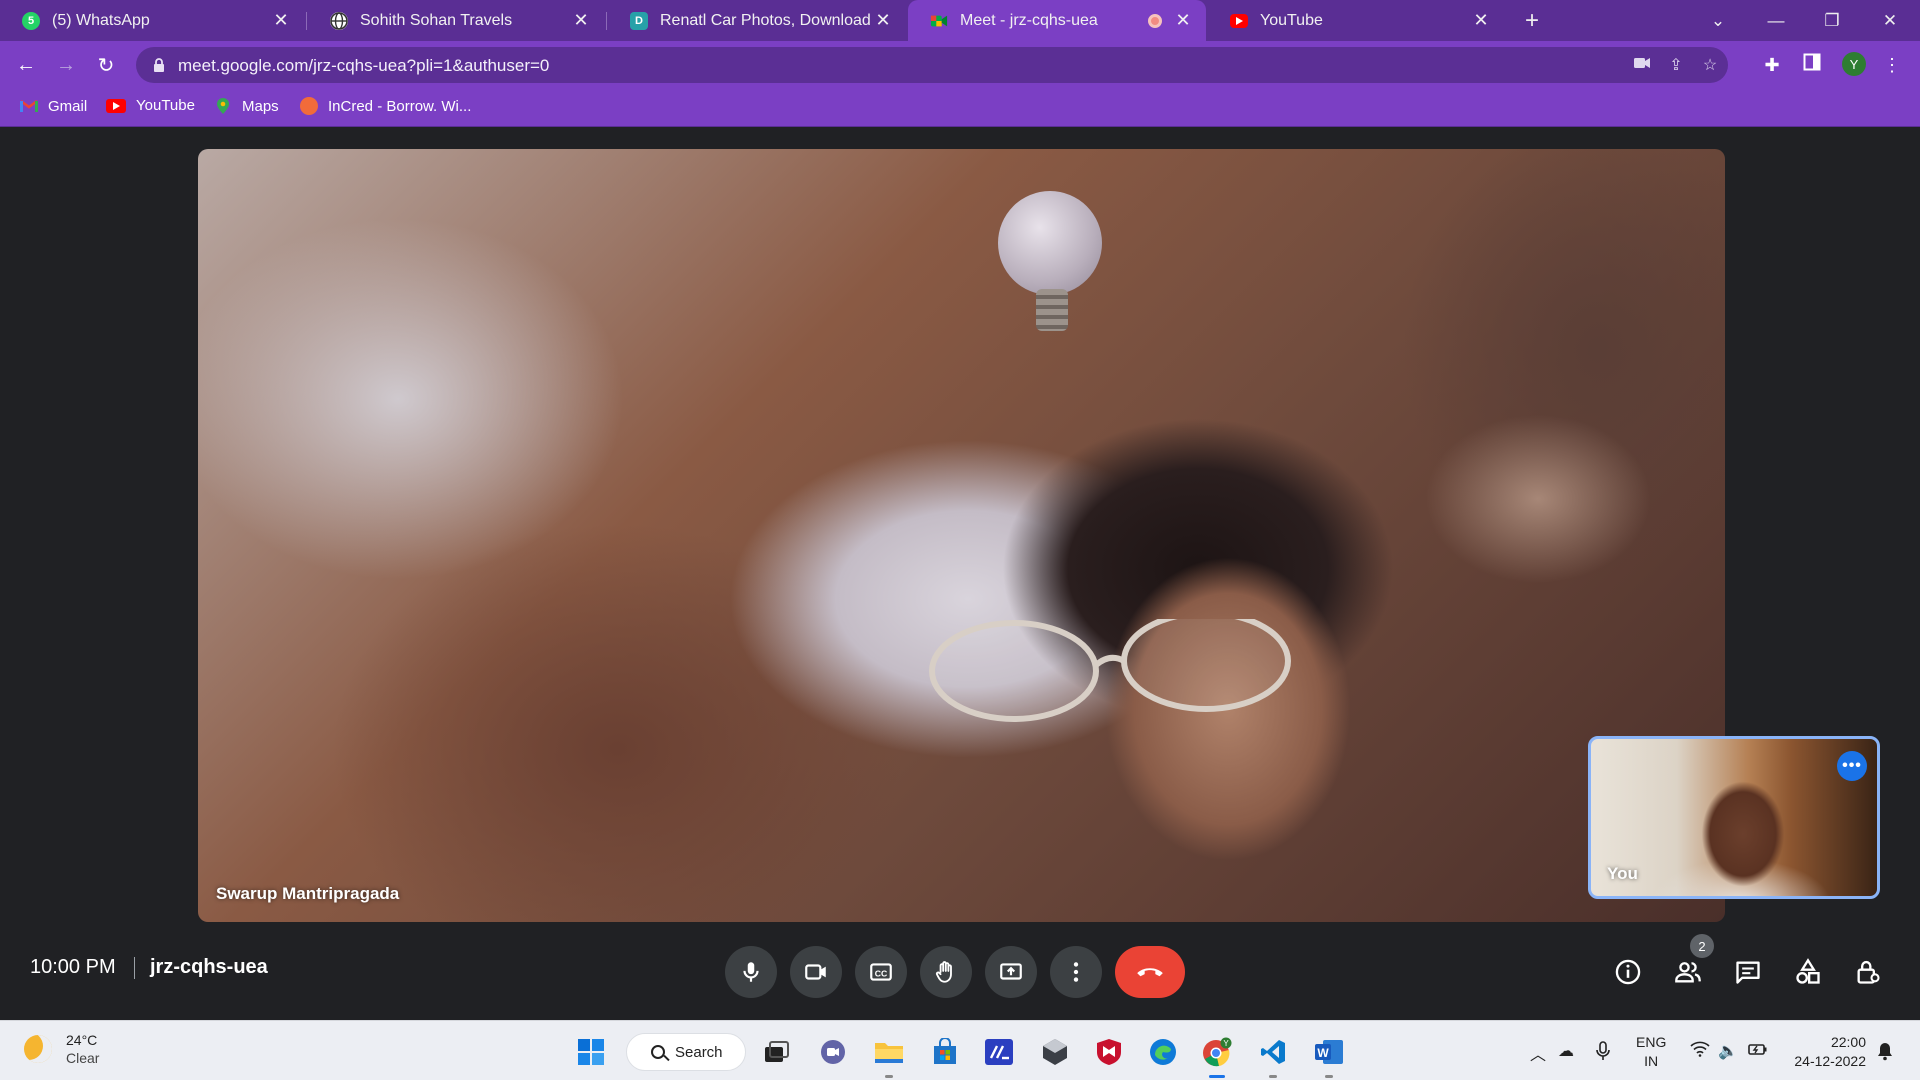 This screenshot has width=1920, height=1080. I want to click on weather-temperature: 24°C, so click(82, 1040).